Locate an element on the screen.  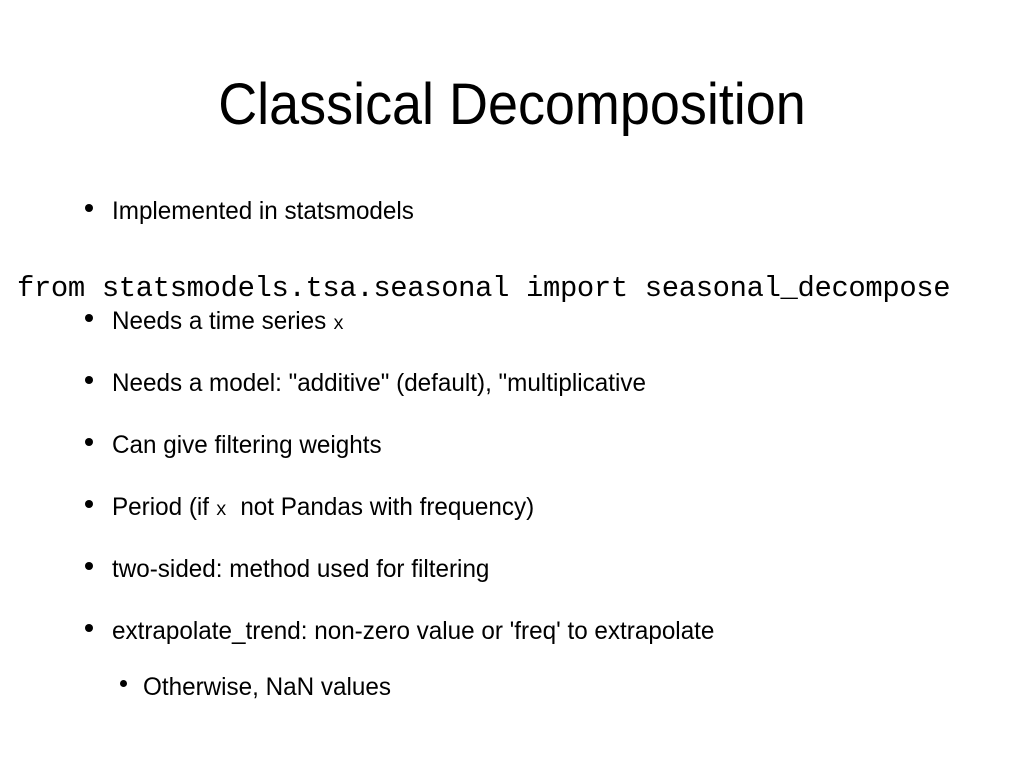
list-item: Period (if x not Pandas with frequency) is located at coordinates (512, 510).